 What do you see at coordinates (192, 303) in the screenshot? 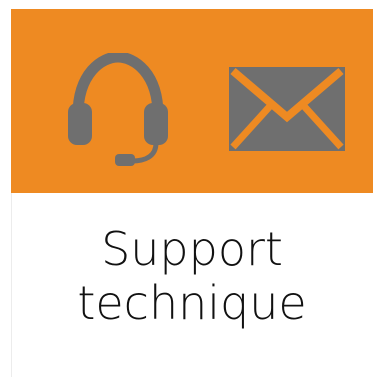
I see `tile-label-line2: technique` at bounding box center [192, 303].